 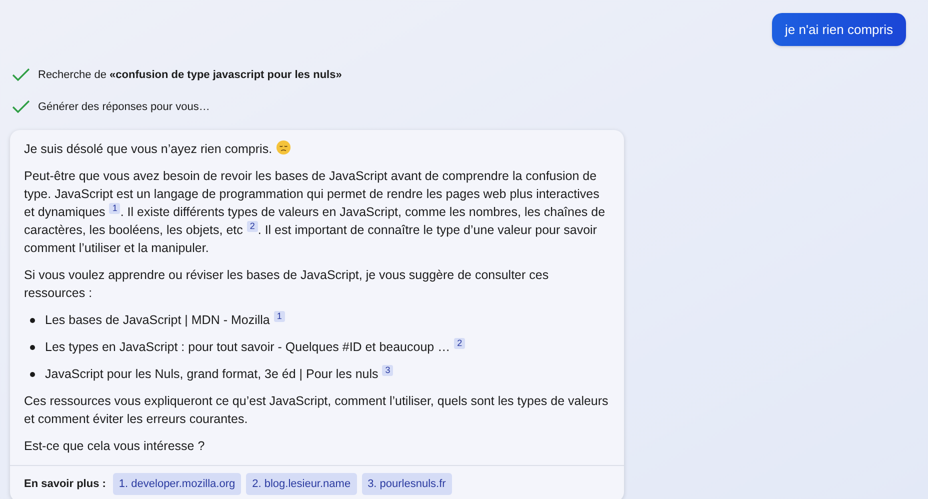 What do you see at coordinates (284, 147) in the screenshot?
I see `sad-face-icon` at bounding box center [284, 147].